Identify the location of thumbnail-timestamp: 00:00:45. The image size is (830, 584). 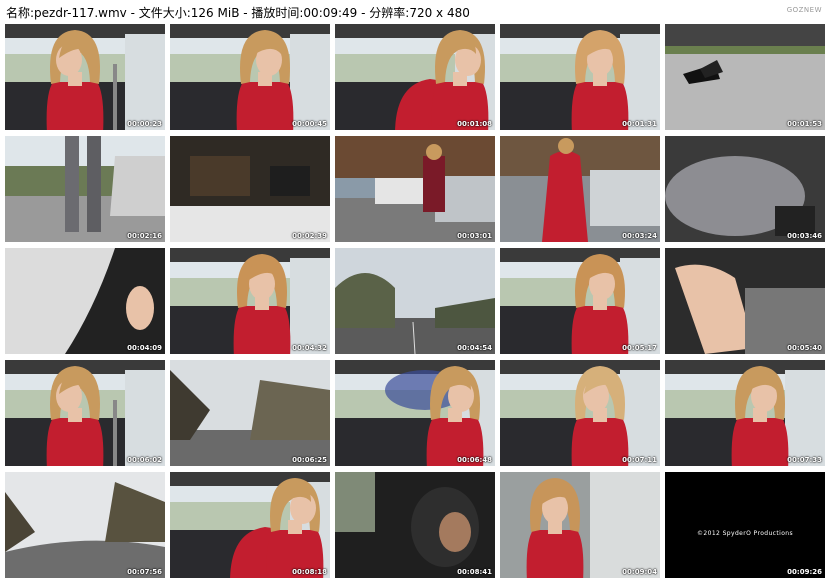
(309, 124).